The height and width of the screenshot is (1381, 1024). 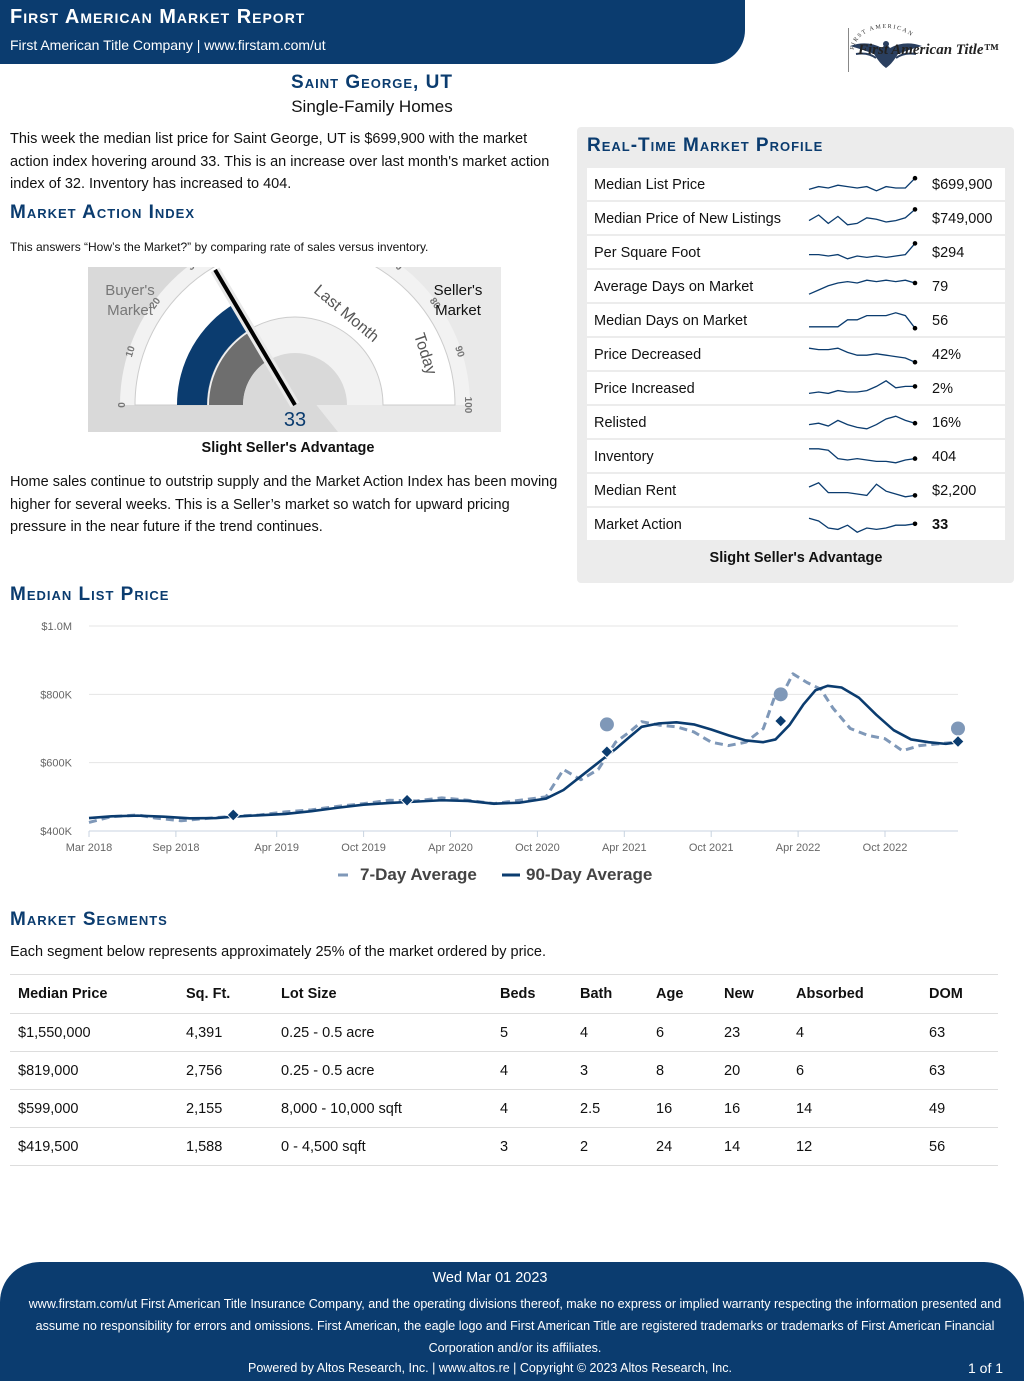 I want to click on page-number: 1 of 1, so click(x=986, y=1368).